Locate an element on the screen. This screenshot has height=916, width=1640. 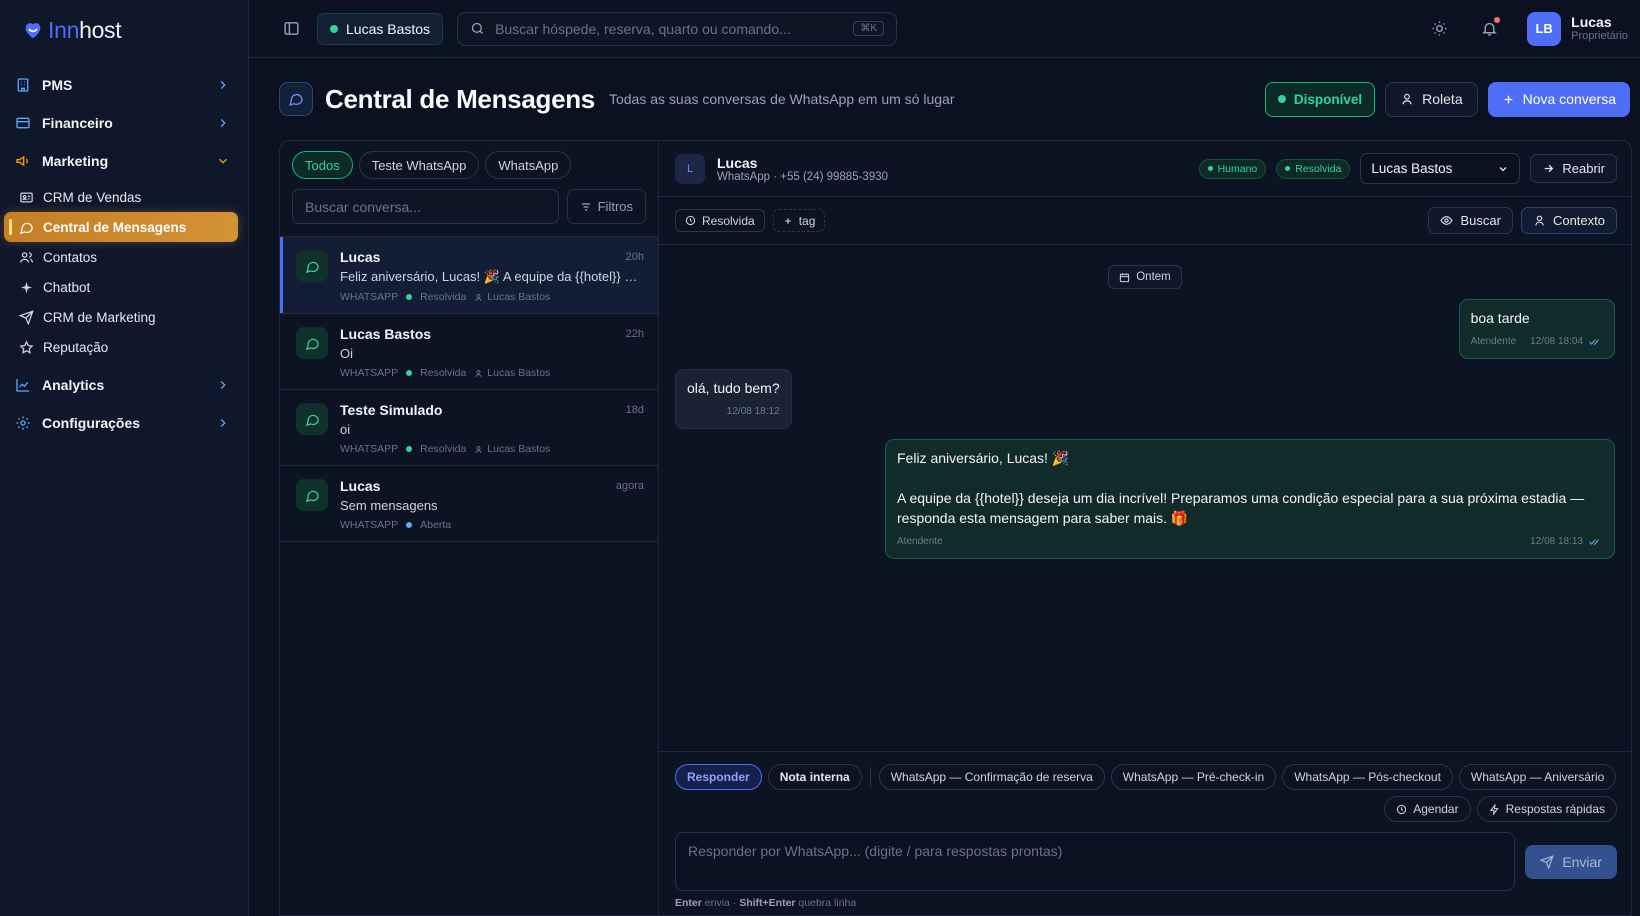
brand-logo: Innhost is located at coordinates (124, 30).